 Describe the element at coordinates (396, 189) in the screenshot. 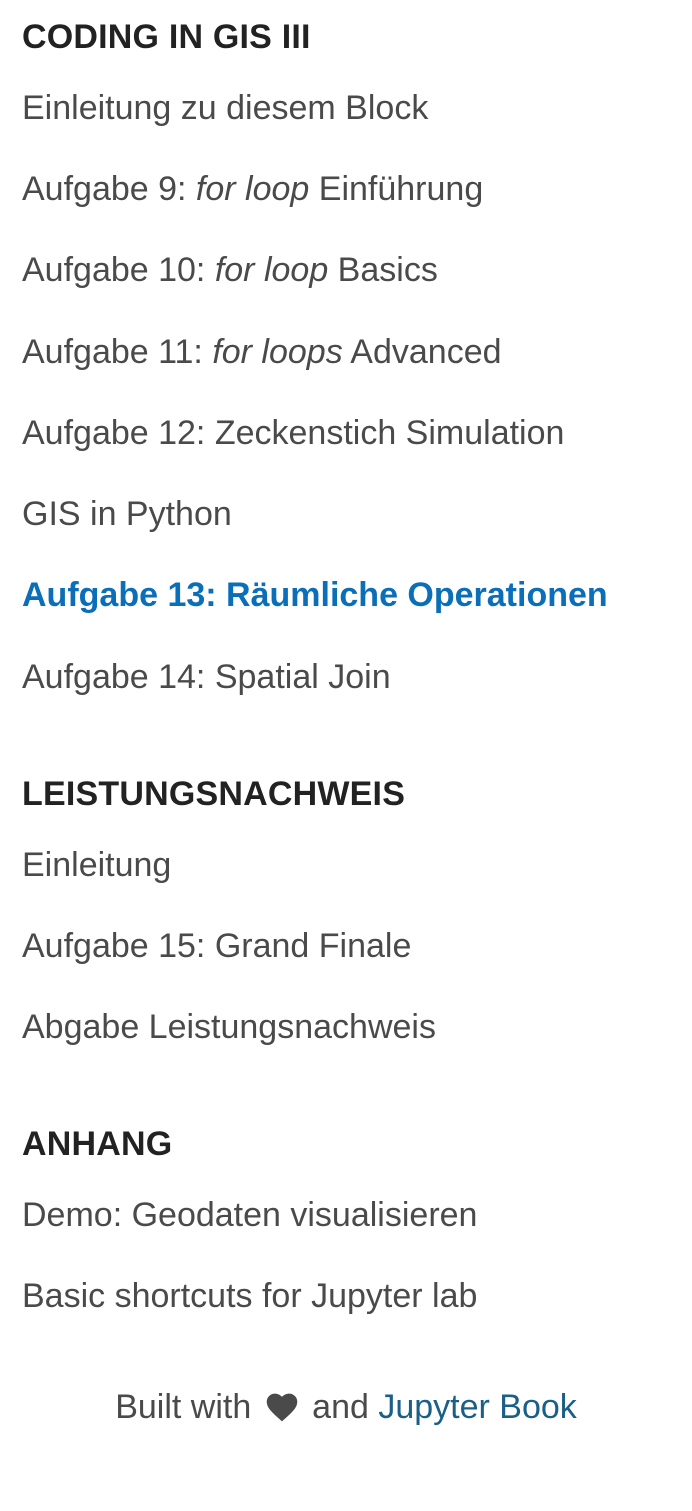

I see `nav-item-aufgabe-9-suffix: Einführung` at that location.